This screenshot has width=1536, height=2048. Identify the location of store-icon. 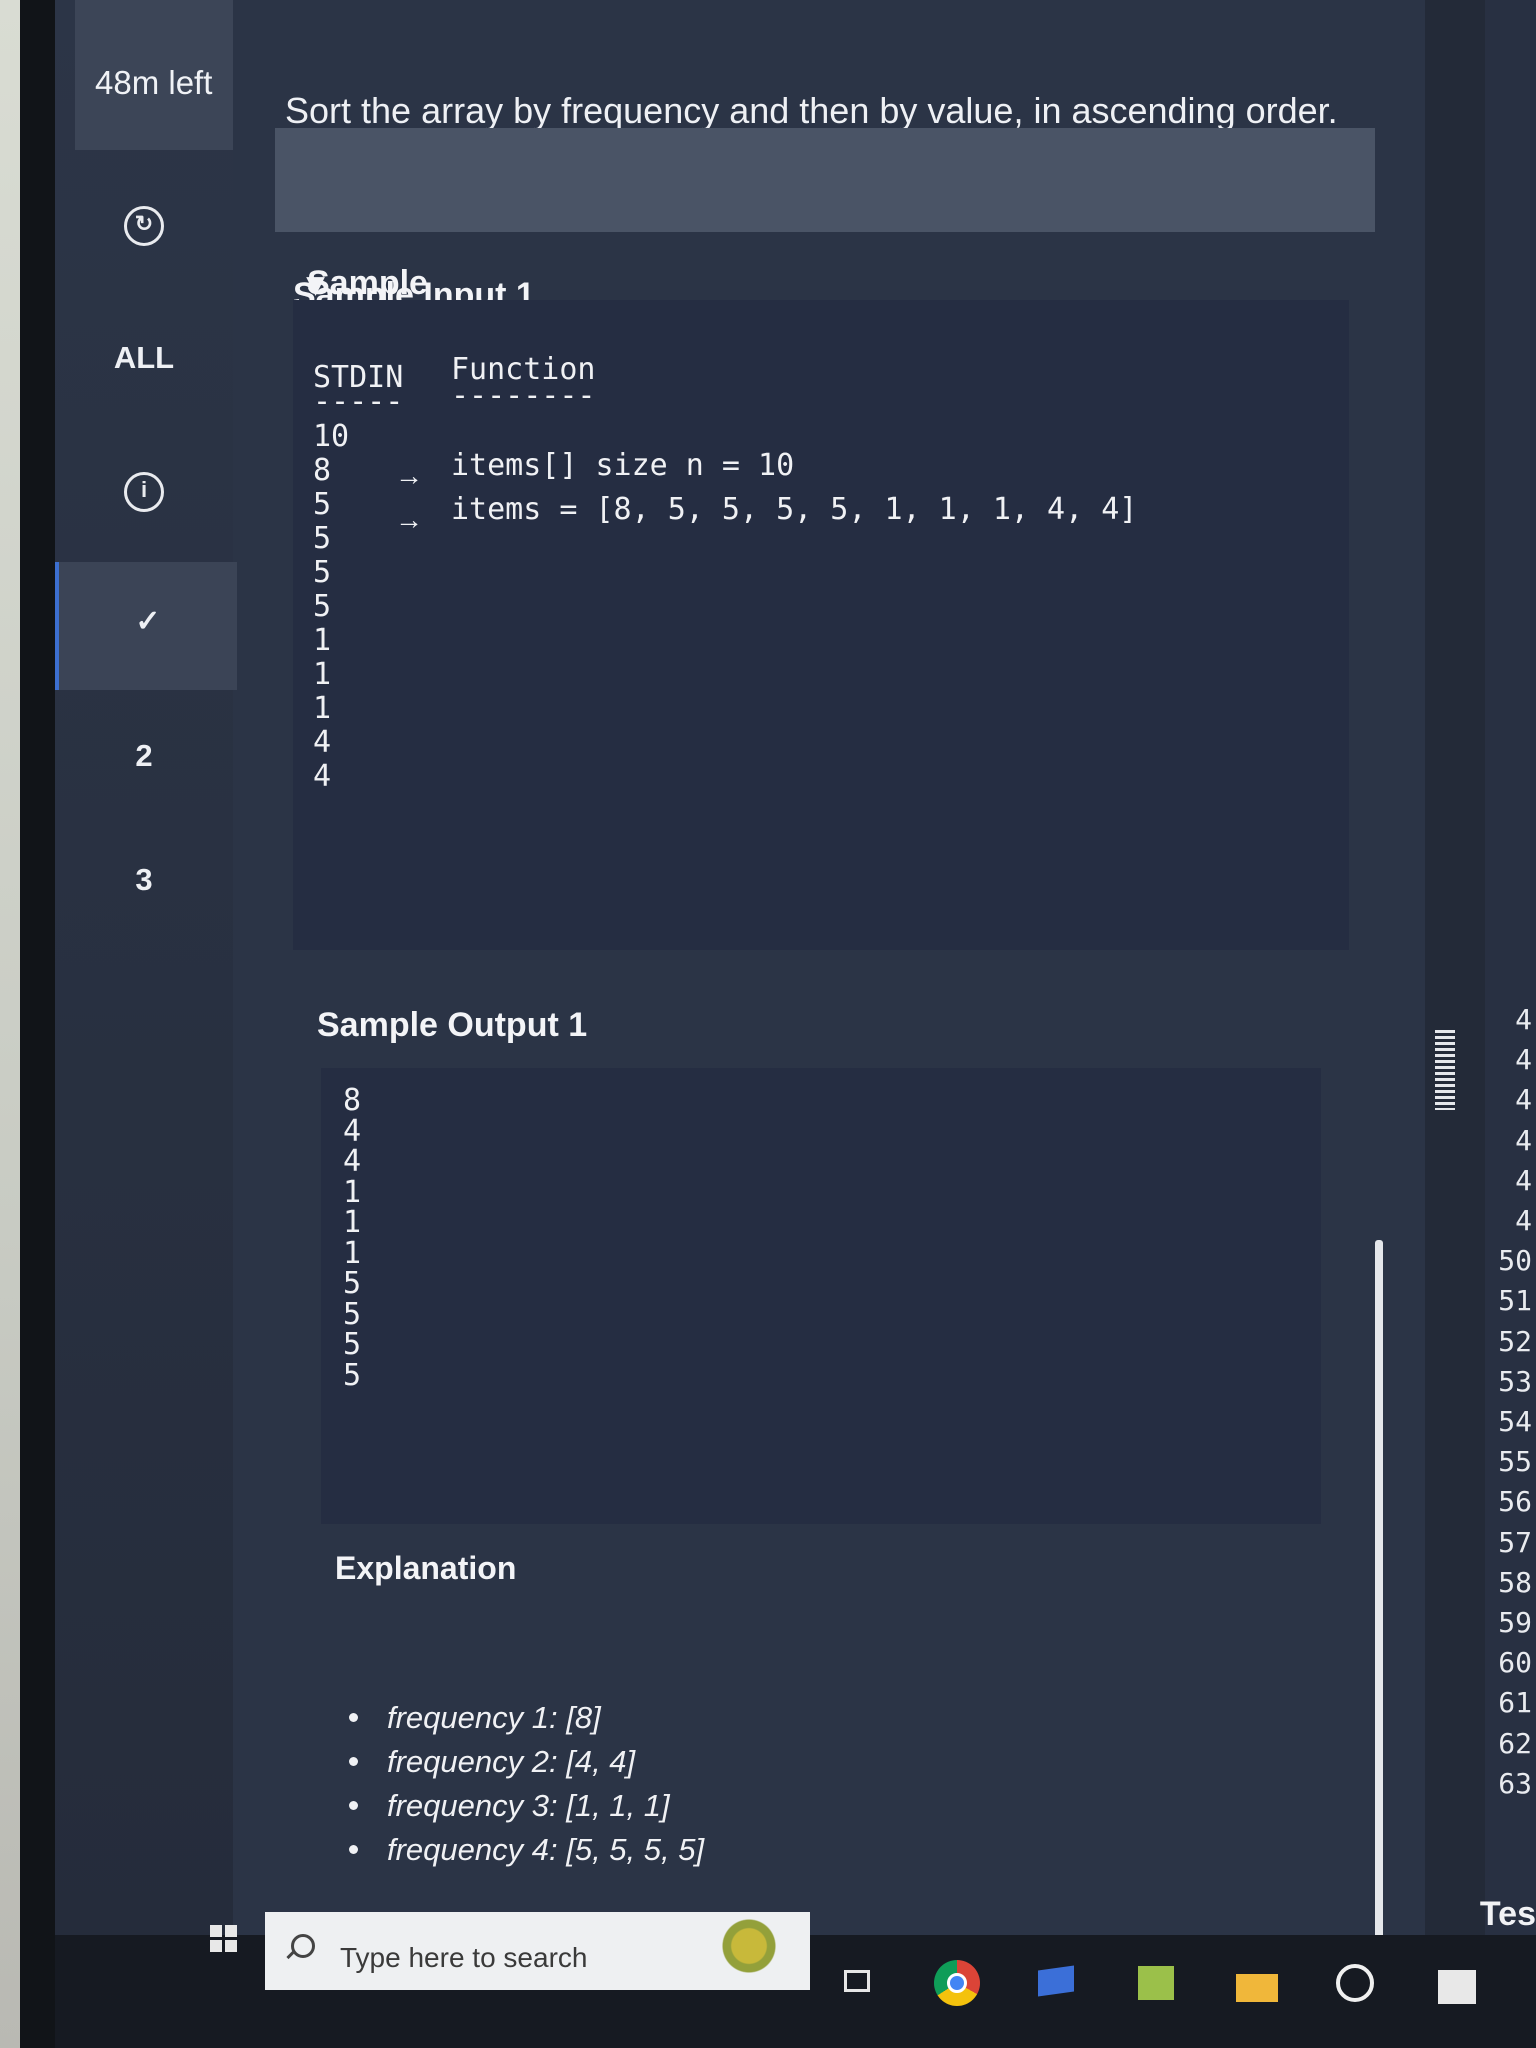
(1457, 1983).